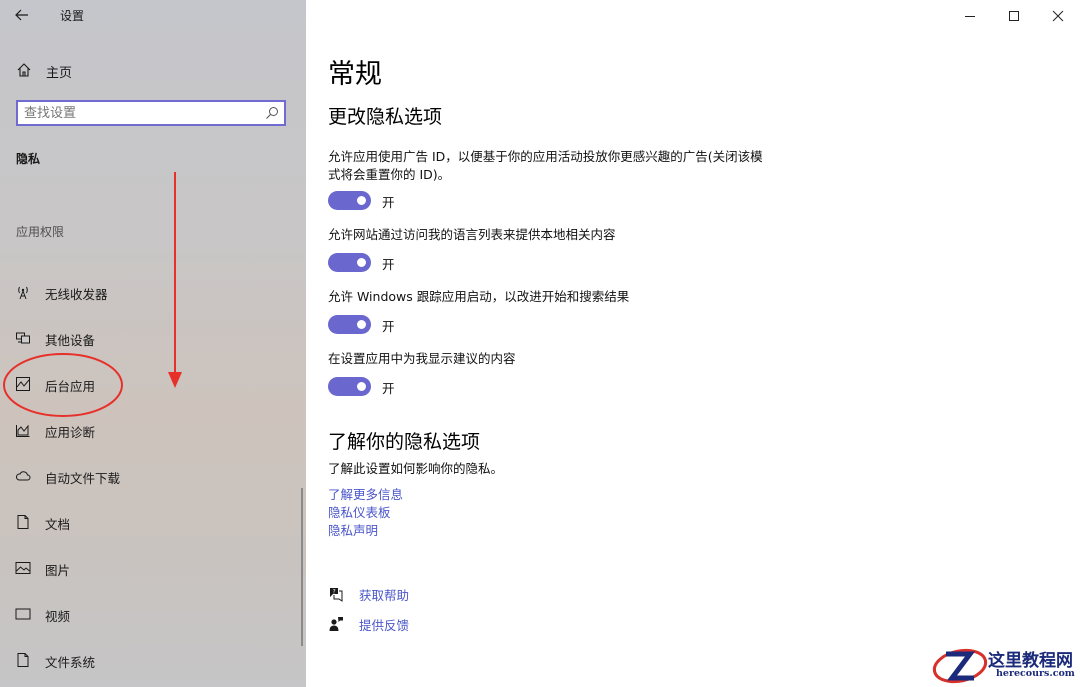 The width and height of the screenshot is (1080, 687). I want to click on sidebar-item-other-devices: 其他设备, so click(153, 338).